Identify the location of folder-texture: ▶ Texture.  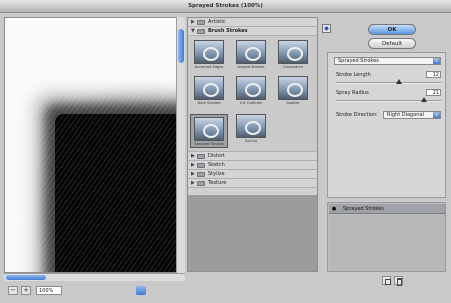
(252, 183).